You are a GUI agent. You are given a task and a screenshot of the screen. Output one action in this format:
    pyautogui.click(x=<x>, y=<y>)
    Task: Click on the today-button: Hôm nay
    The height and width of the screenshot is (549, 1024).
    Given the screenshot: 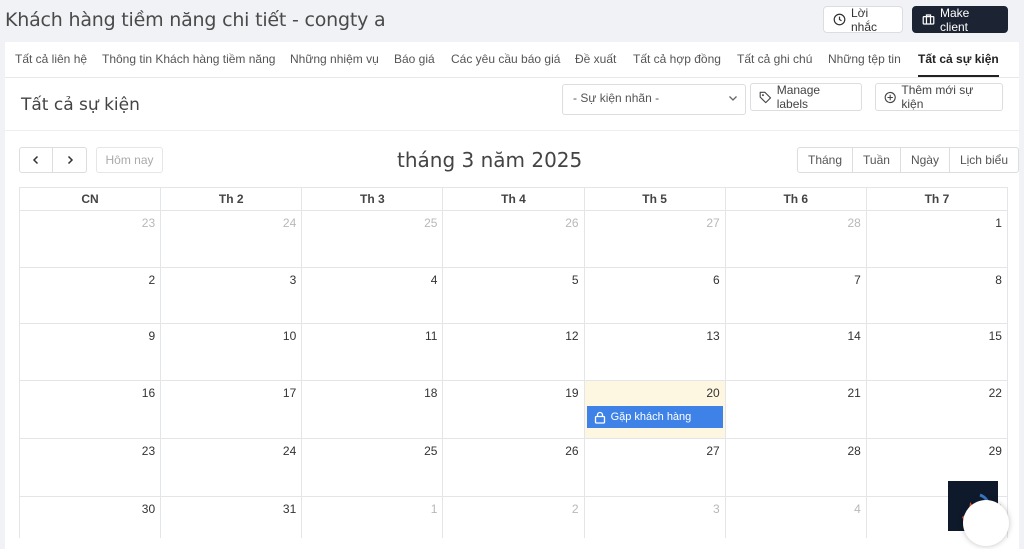 What is the action you would take?
    pyautogui.click(x=129, y=160)
    